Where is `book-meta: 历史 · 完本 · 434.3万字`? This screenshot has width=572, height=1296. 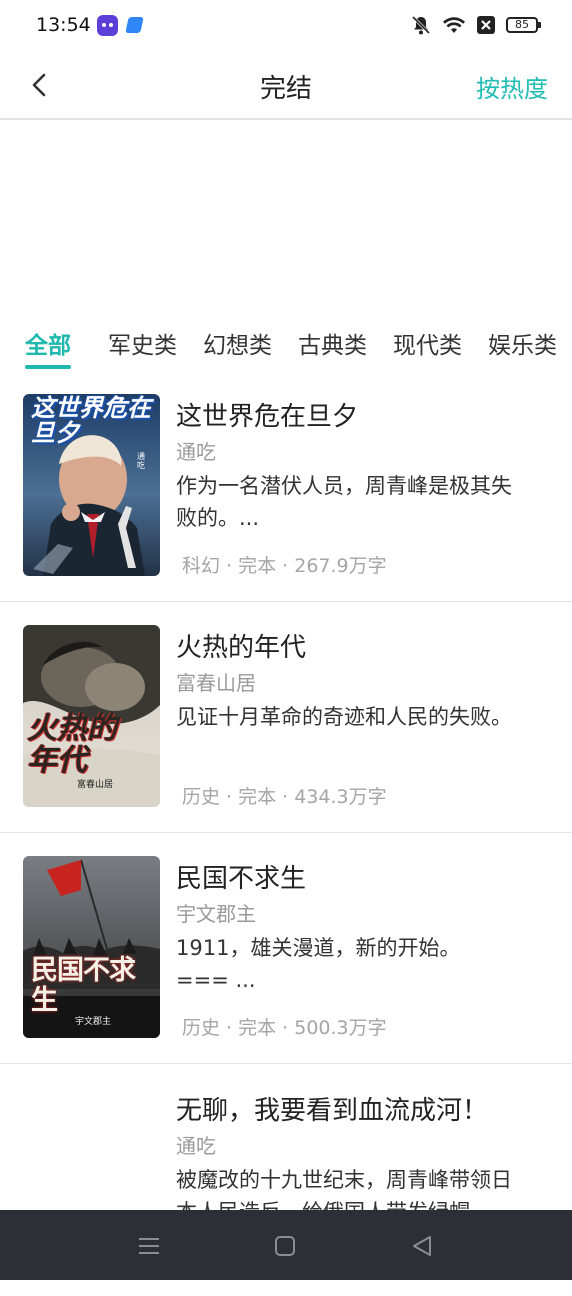 book-meta: 历史 · 完本 · 434.3万字 is located at coordinates (284, 797).